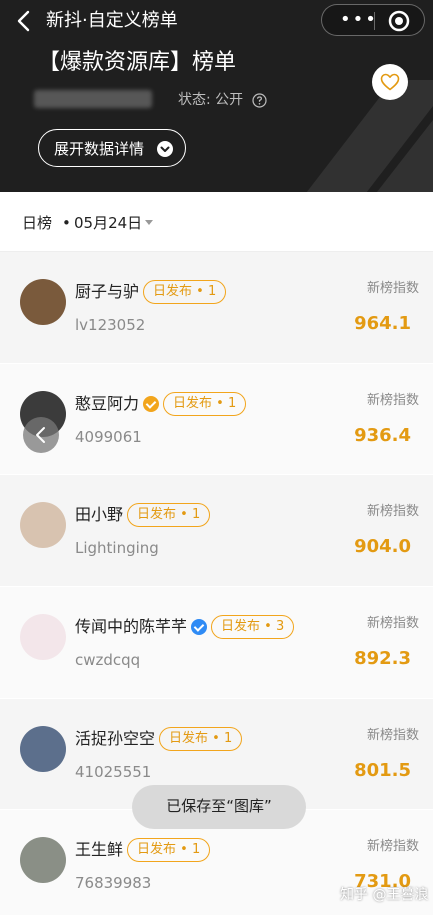 This screenshot has height=915, width=433. Describe the element at coordinates (107, 292) in the screenshot. I see `account-name: 厨子与驴` at that location.